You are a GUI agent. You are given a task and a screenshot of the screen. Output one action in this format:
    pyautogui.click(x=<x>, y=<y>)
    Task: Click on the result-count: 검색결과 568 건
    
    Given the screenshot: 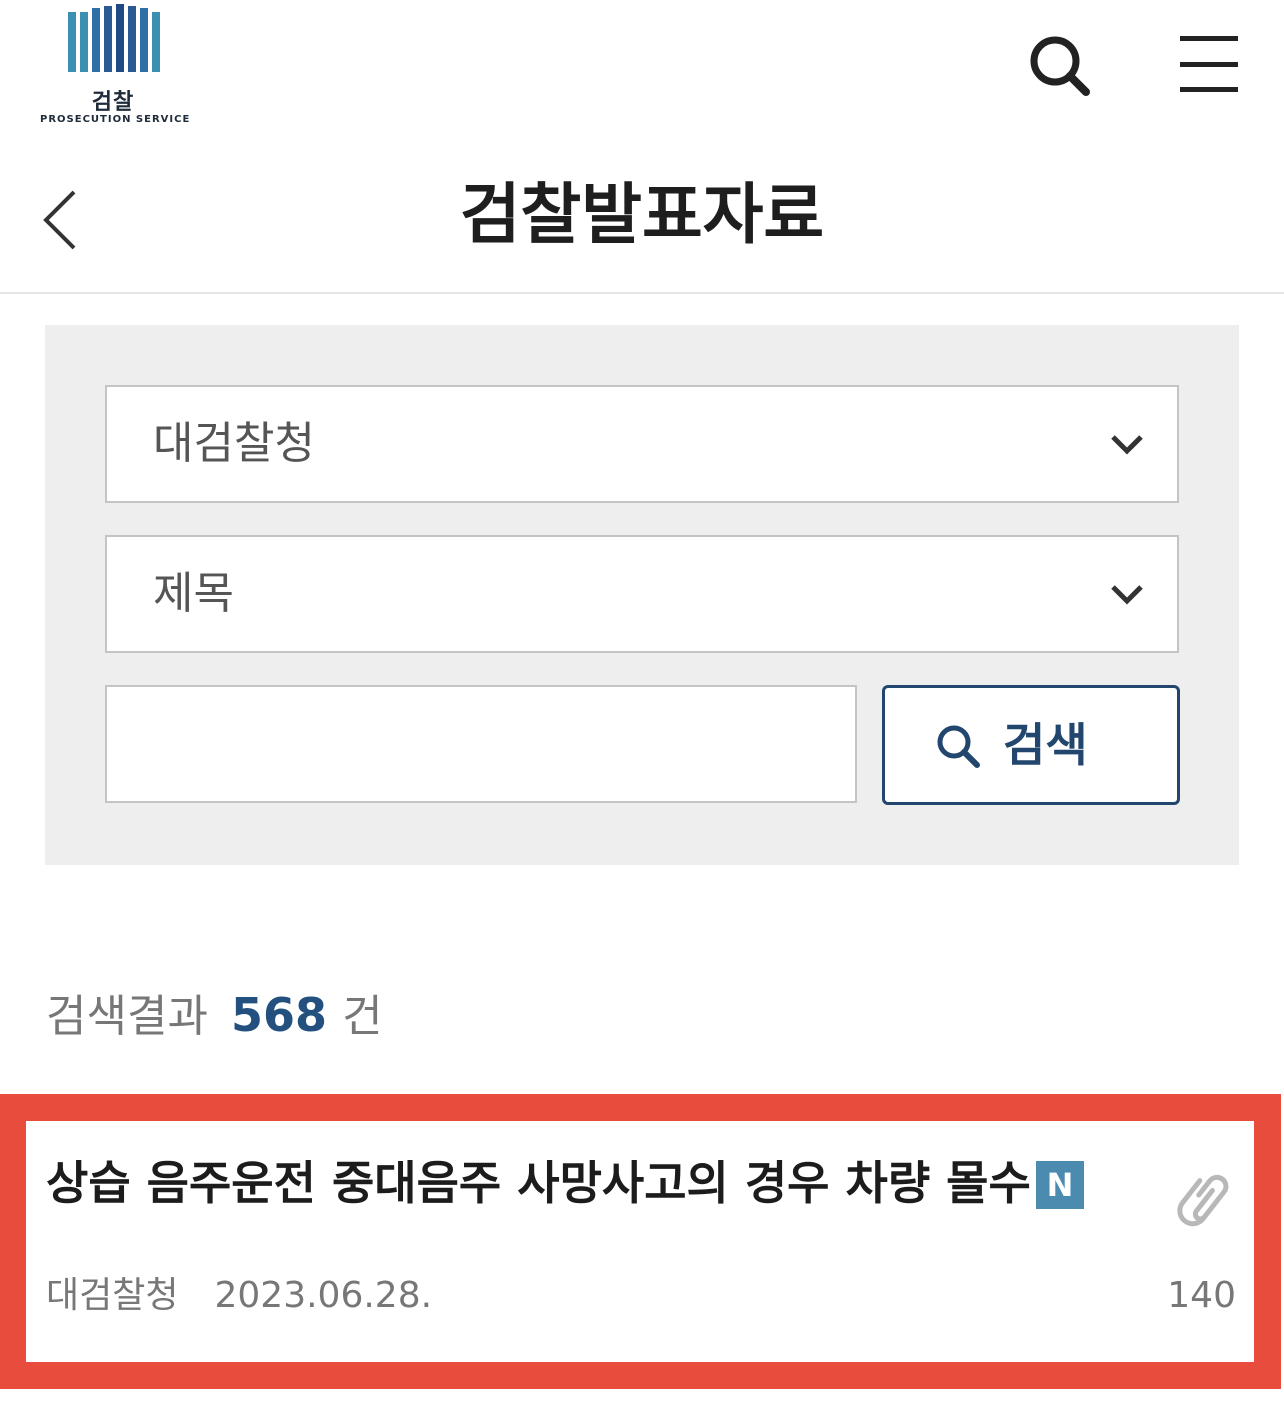 What is the action you would take?
    pyautogui.click(x=214, y=1015)
    